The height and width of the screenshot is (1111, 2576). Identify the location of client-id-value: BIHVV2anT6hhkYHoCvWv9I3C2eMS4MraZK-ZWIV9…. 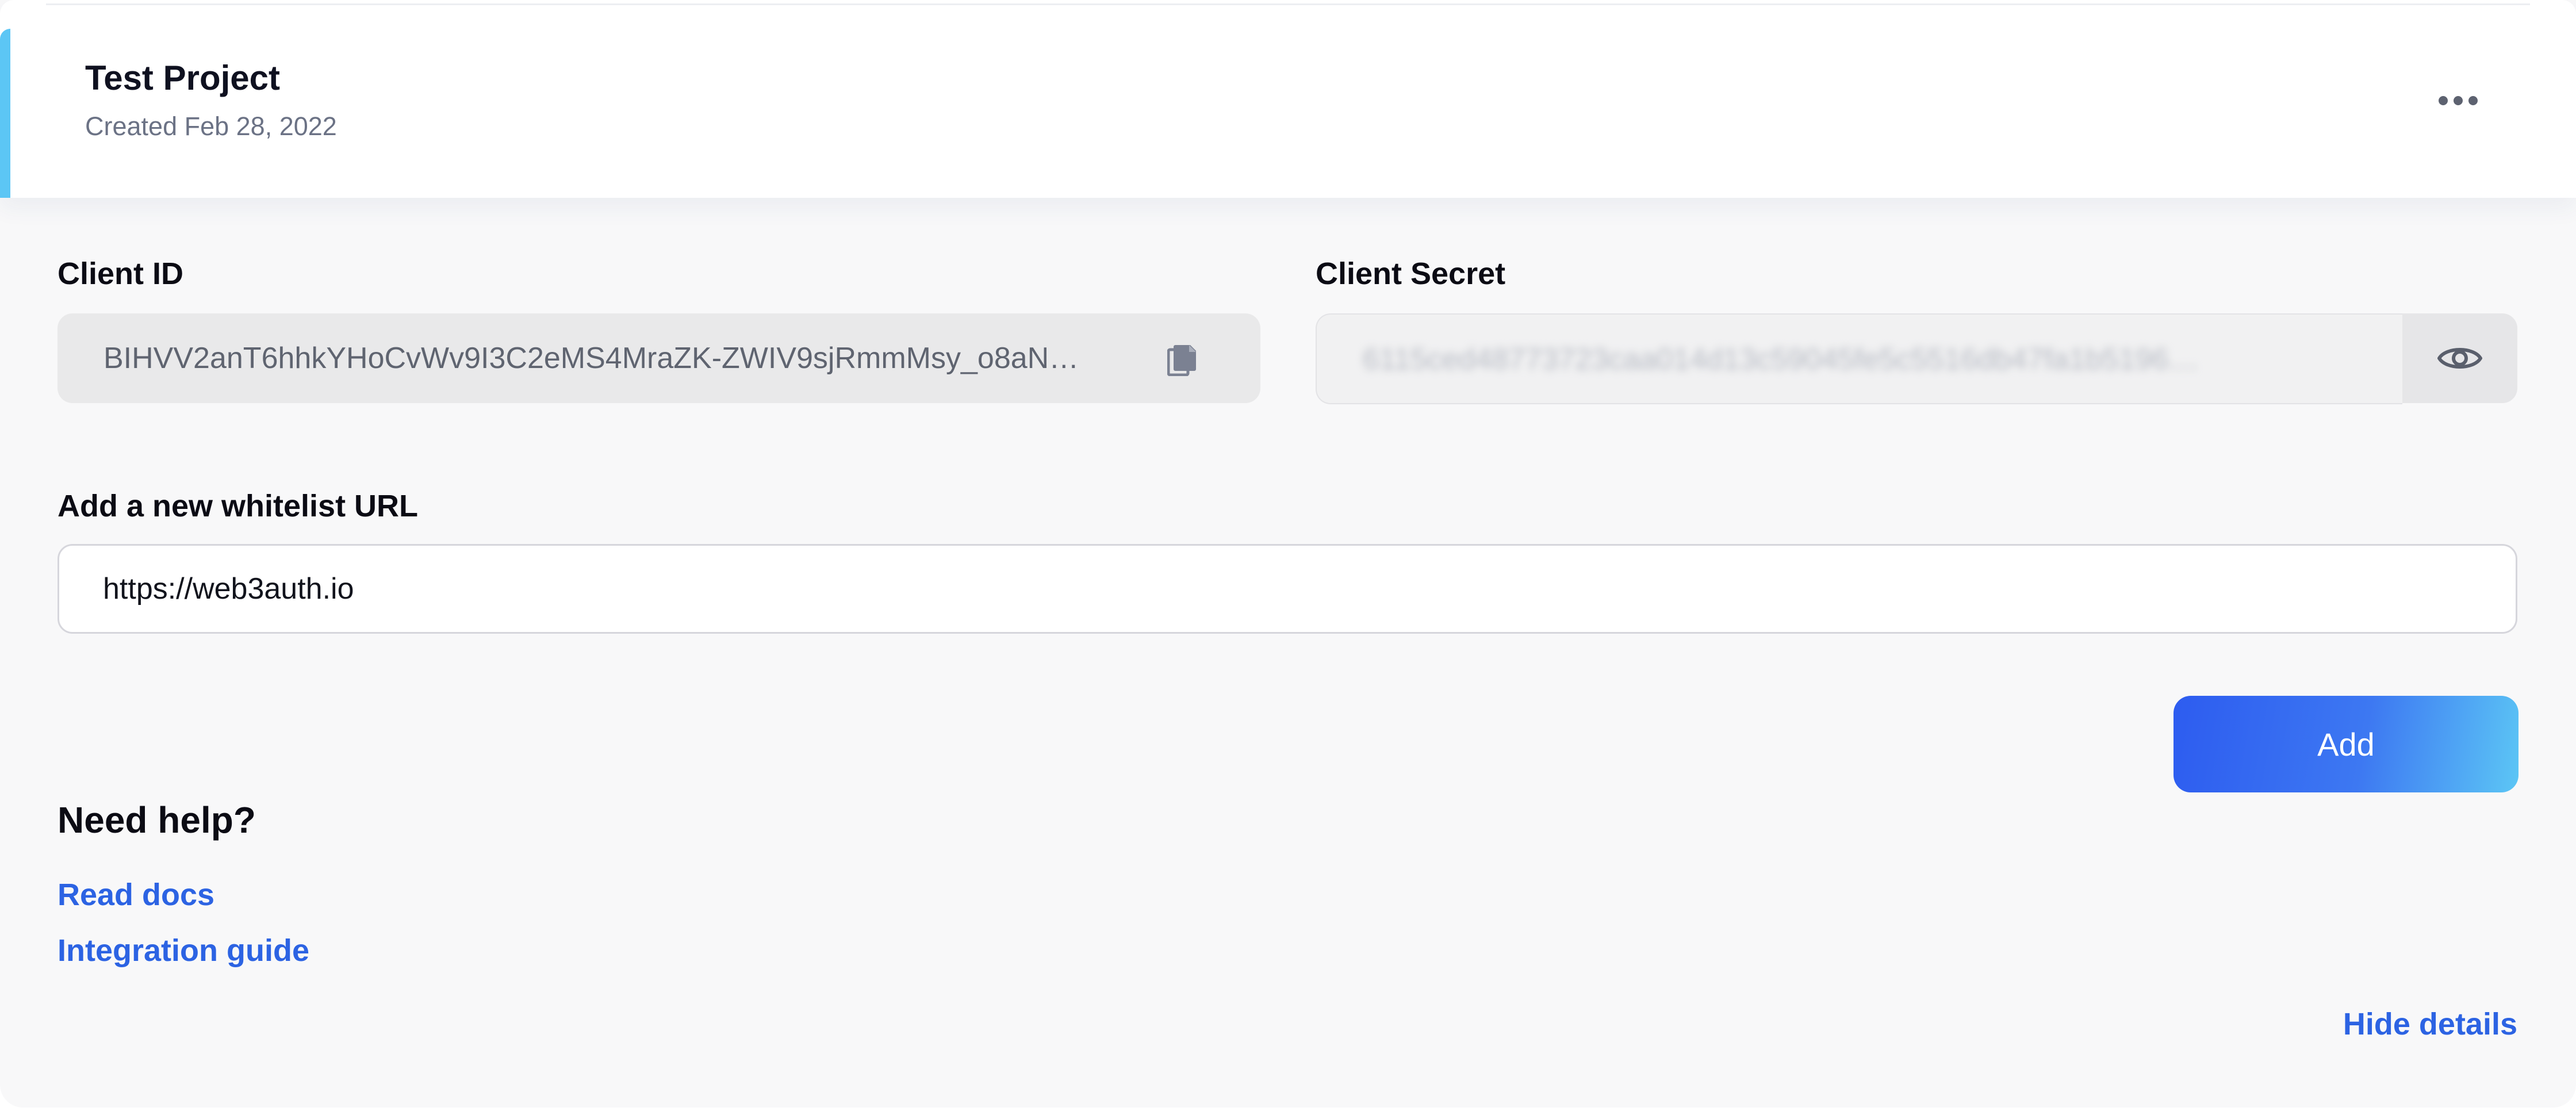
(591, 358).